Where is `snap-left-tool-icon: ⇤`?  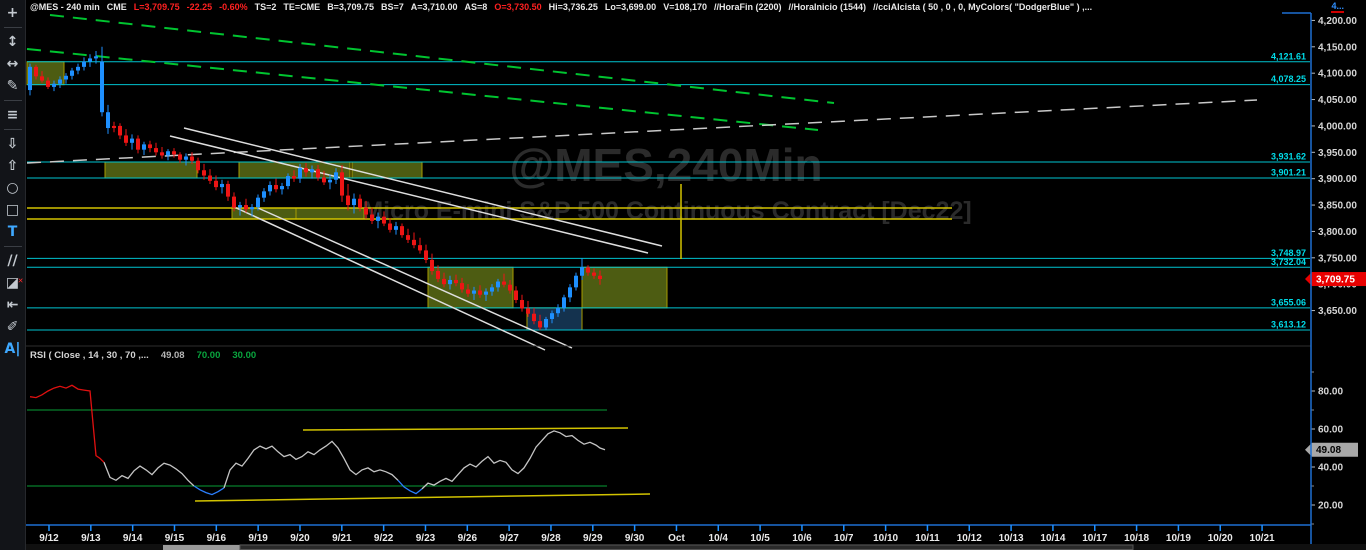 snap-left-tool-icon: ⇤ is located at coordinates (13, 305).